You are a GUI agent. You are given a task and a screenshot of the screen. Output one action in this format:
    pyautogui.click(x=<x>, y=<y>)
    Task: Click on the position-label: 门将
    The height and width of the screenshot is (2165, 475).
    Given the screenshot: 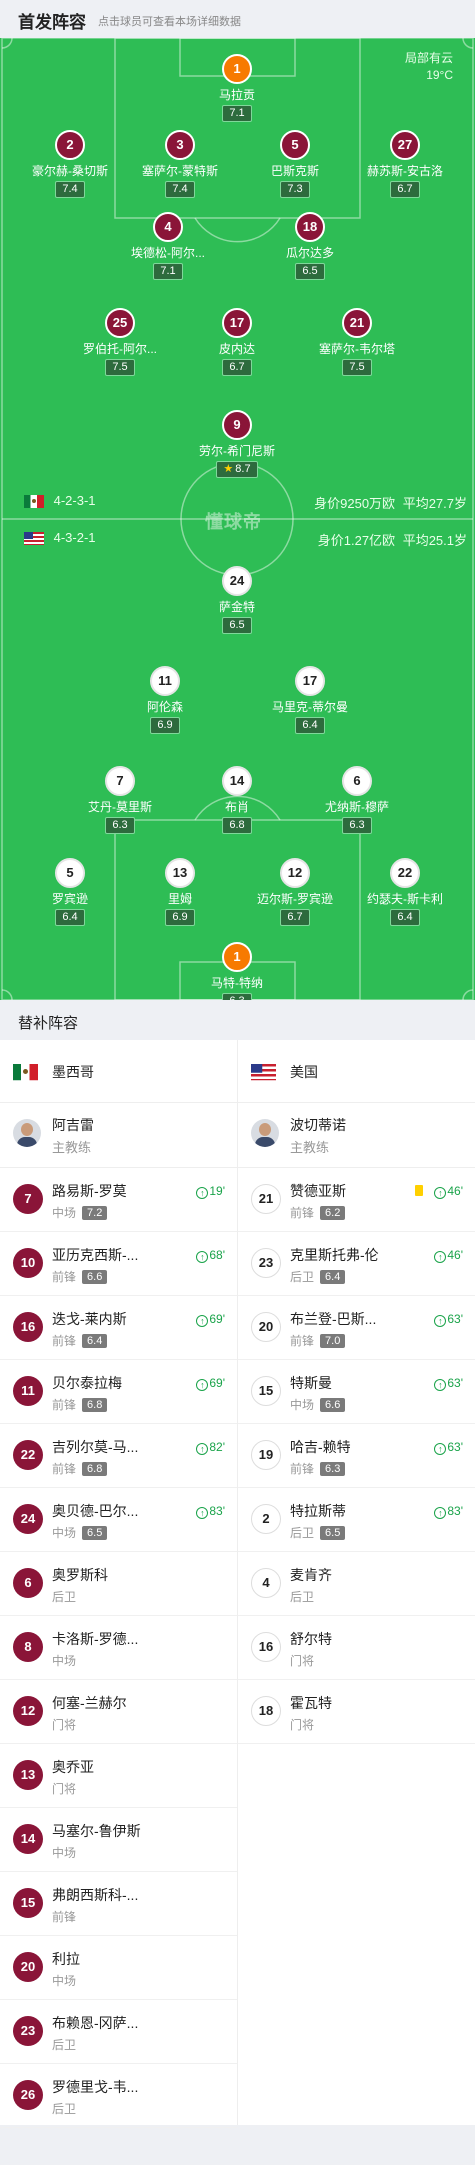 What is the action you would take?
    pyautogui.click(x=302, y=1725)
    